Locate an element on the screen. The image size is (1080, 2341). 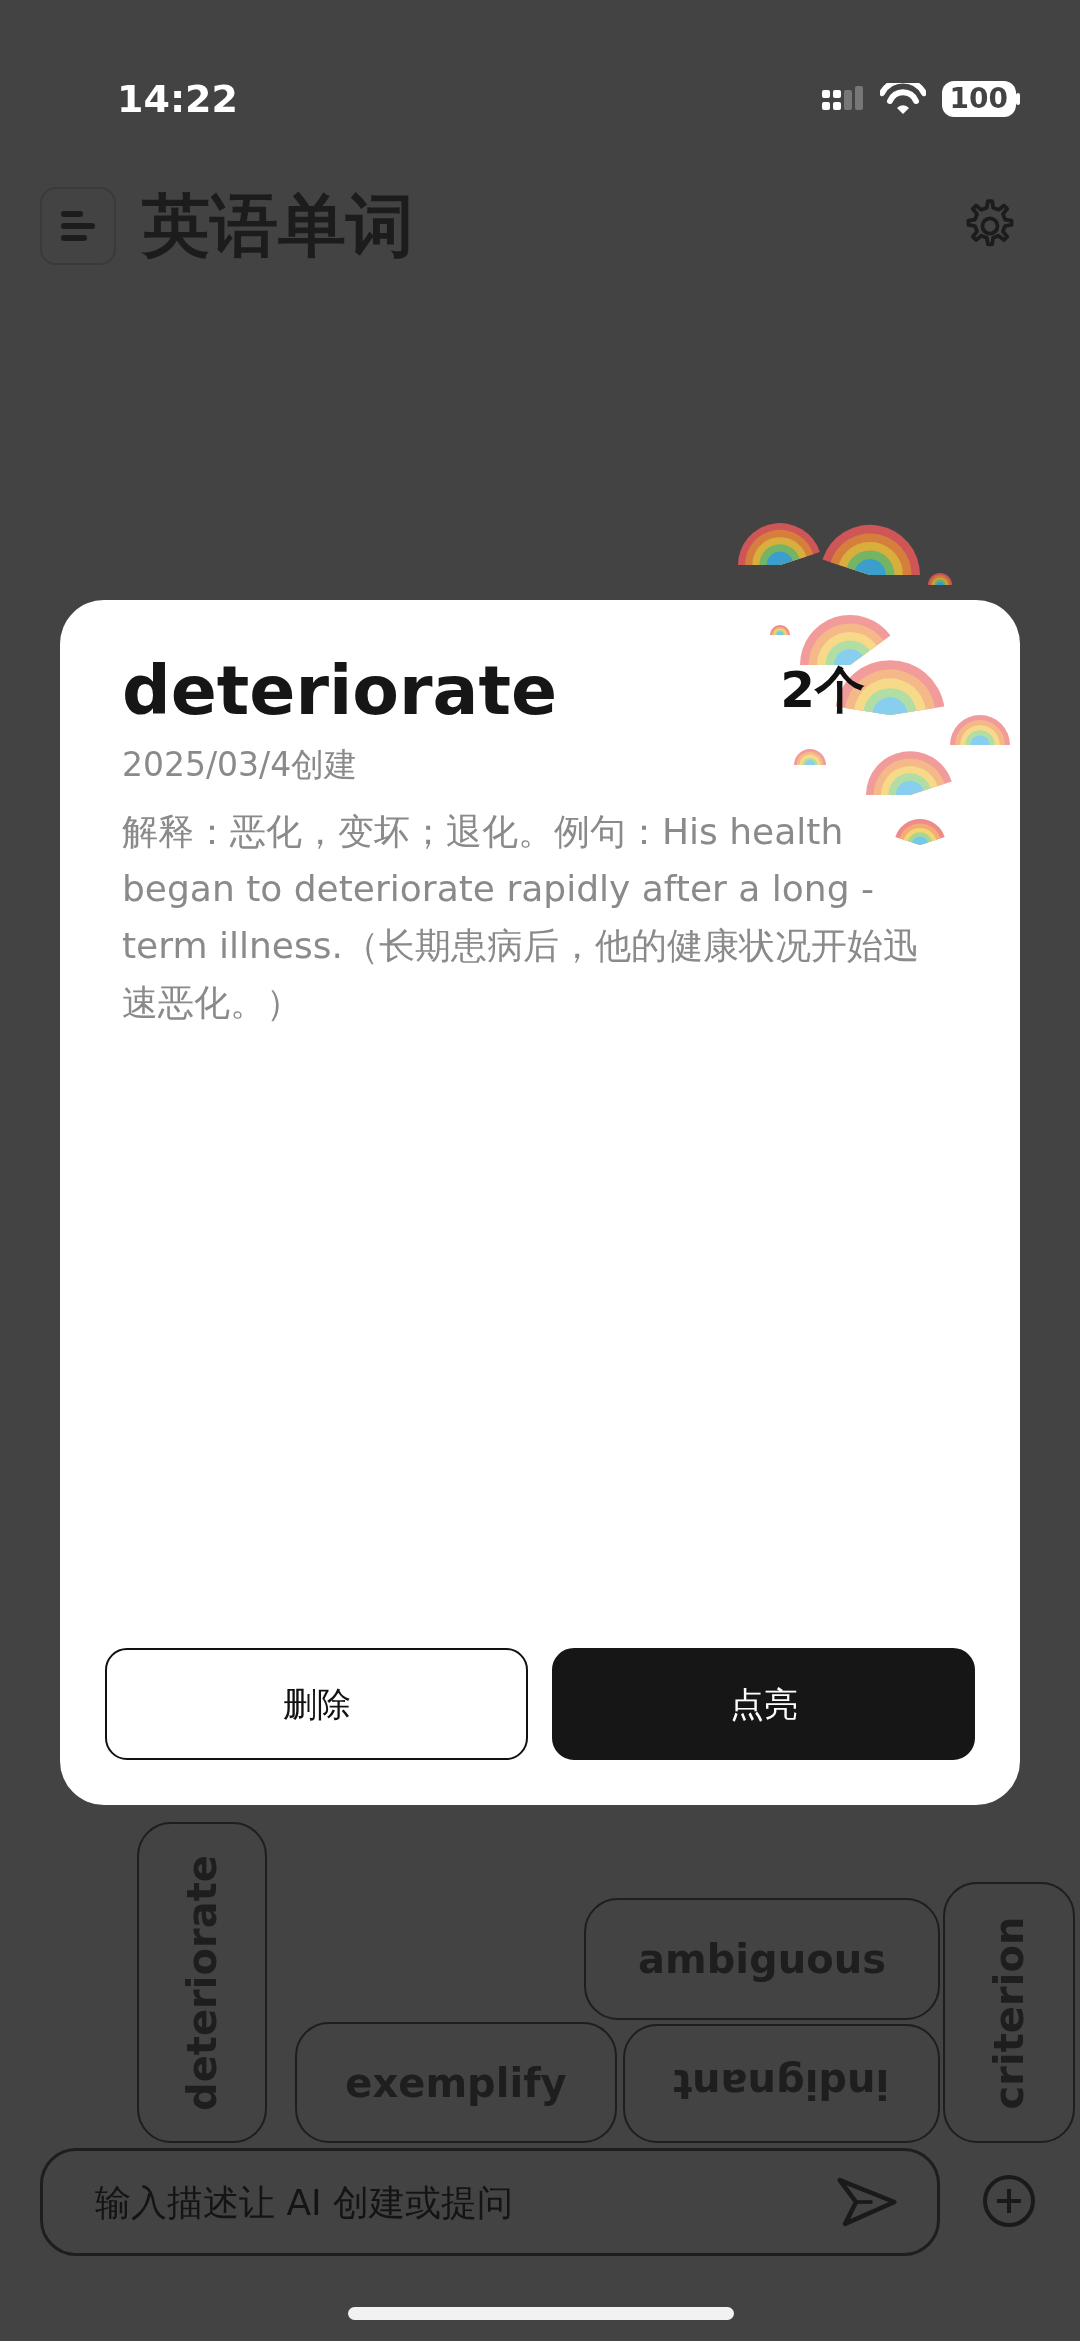
light-up-button: 点亮 is located at coordinates (763, 1704).